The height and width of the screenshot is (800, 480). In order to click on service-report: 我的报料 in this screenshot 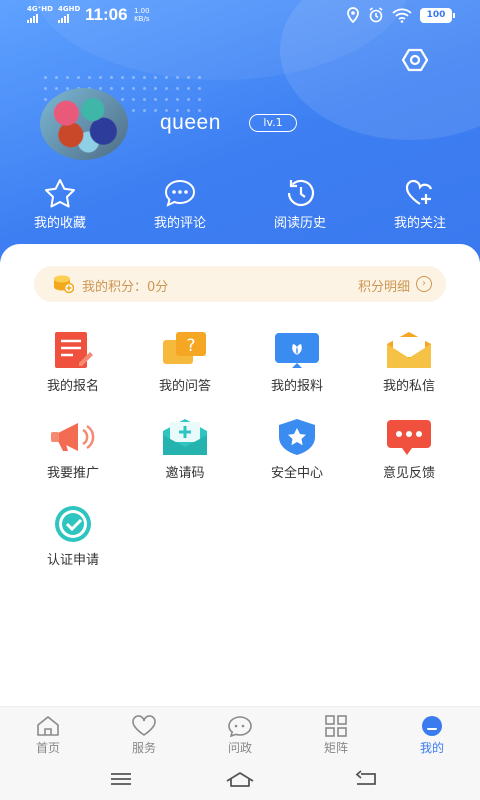, I will do `click(297, 371)`.